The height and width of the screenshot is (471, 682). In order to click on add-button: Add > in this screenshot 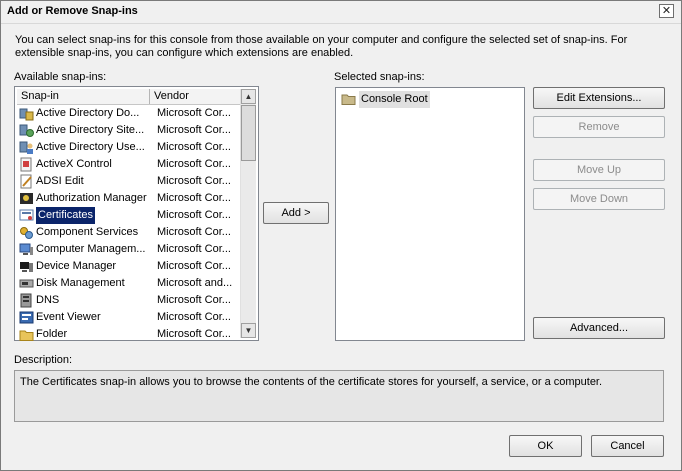, I will do `click(296, 213)`.